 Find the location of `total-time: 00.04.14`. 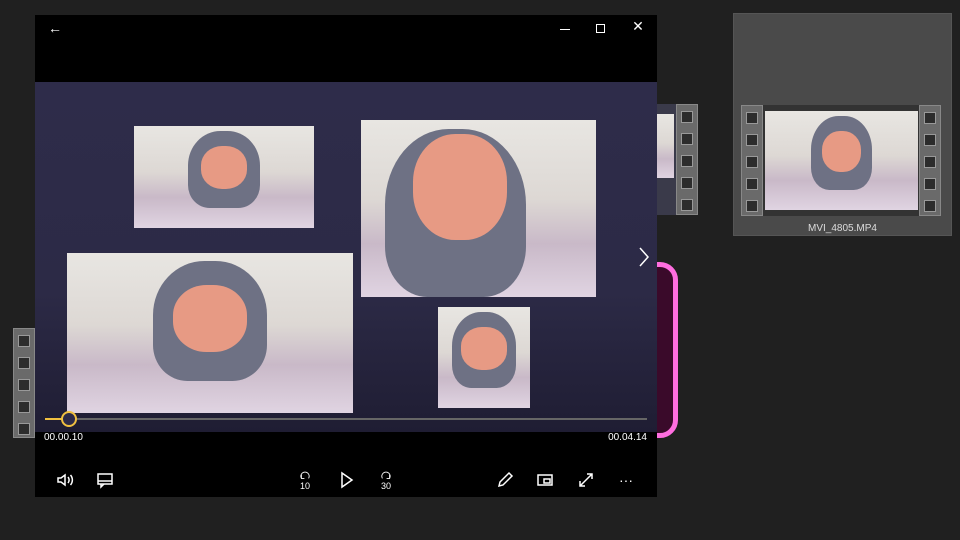

total-time: 00.04.14 is located at coordinates (627, 437).